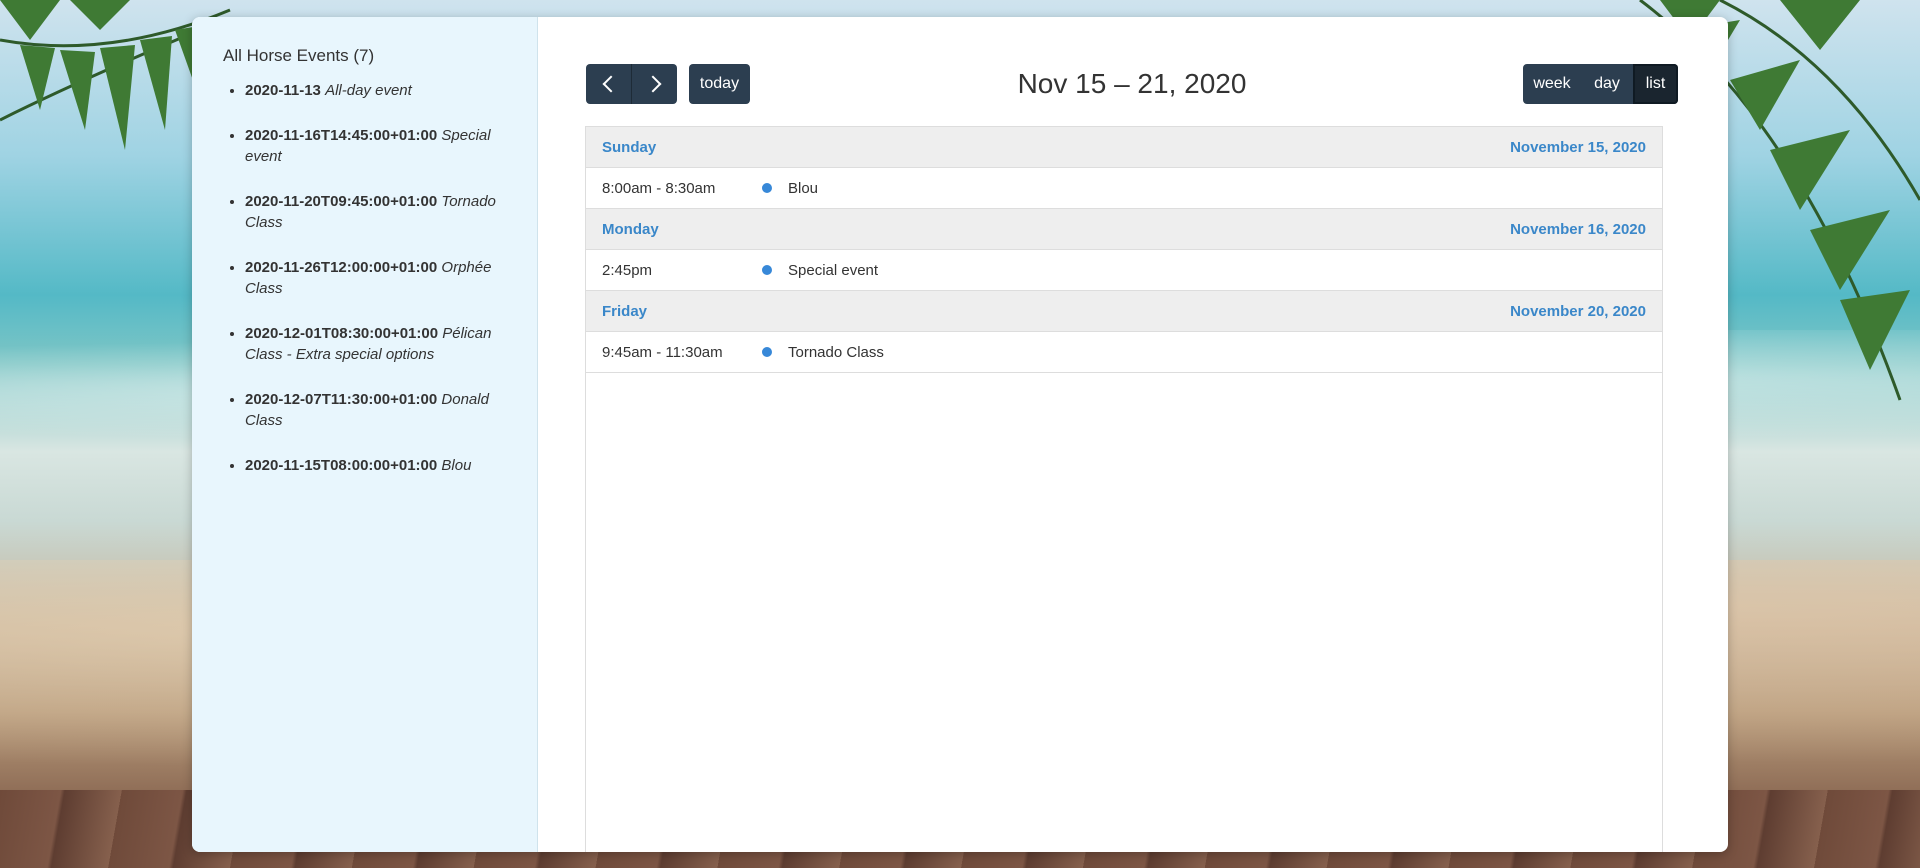 Image resolution: width=1920 pixels, height=868 pixels. I want to click on day-header: Monday November 16, 2020, so click(1124, 229).